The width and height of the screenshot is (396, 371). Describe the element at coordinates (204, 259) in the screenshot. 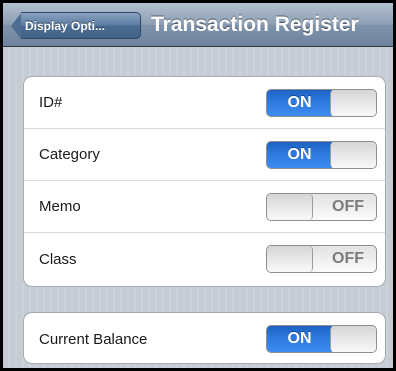

I see `settings-row-class: Class OFF` at that location.